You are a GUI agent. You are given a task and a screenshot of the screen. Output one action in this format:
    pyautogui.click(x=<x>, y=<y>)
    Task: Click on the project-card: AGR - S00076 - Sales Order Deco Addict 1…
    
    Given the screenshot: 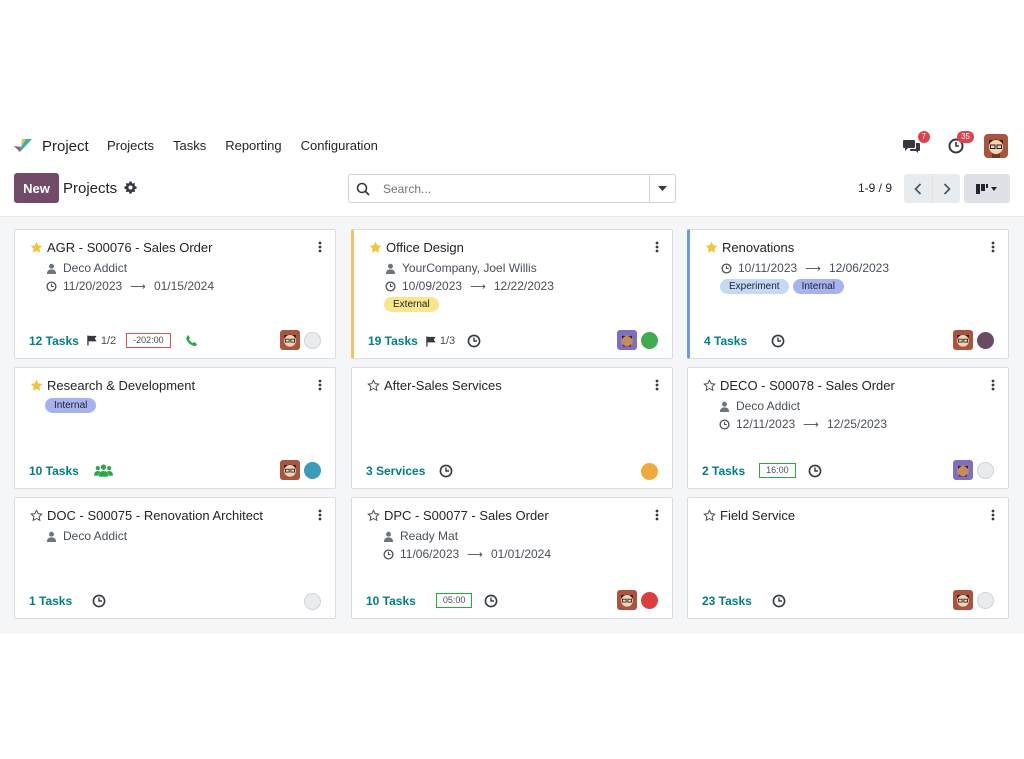 What is the action you would take?
    pyautogui.click(x=175, y=294)
    